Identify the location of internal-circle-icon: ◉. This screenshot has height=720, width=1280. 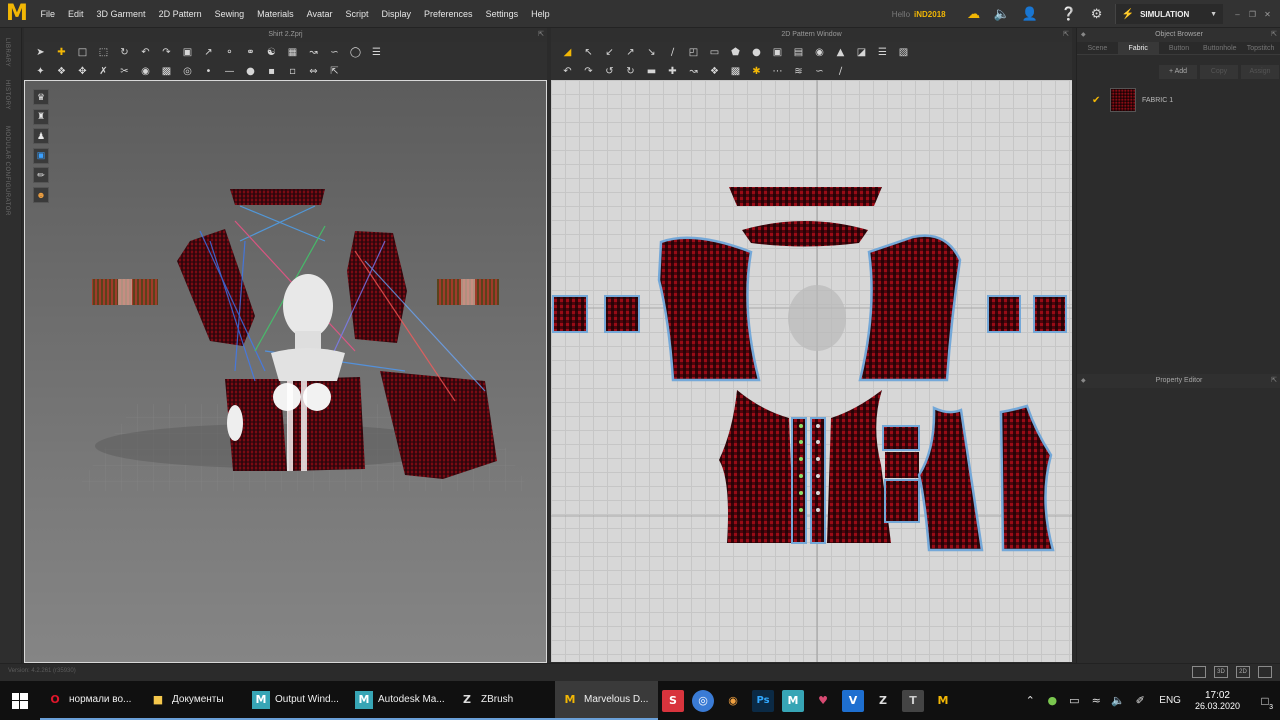
(820, 52).